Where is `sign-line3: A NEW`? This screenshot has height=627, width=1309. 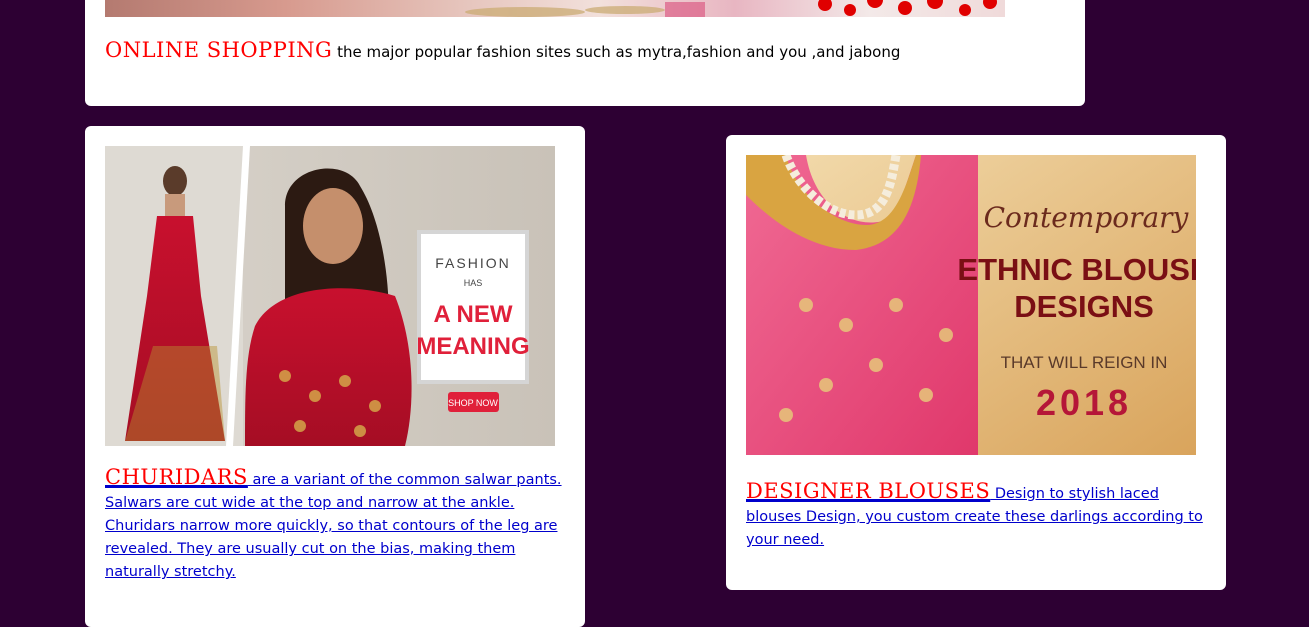
sign-line3: A NEW is located at coordinates (472, 314).